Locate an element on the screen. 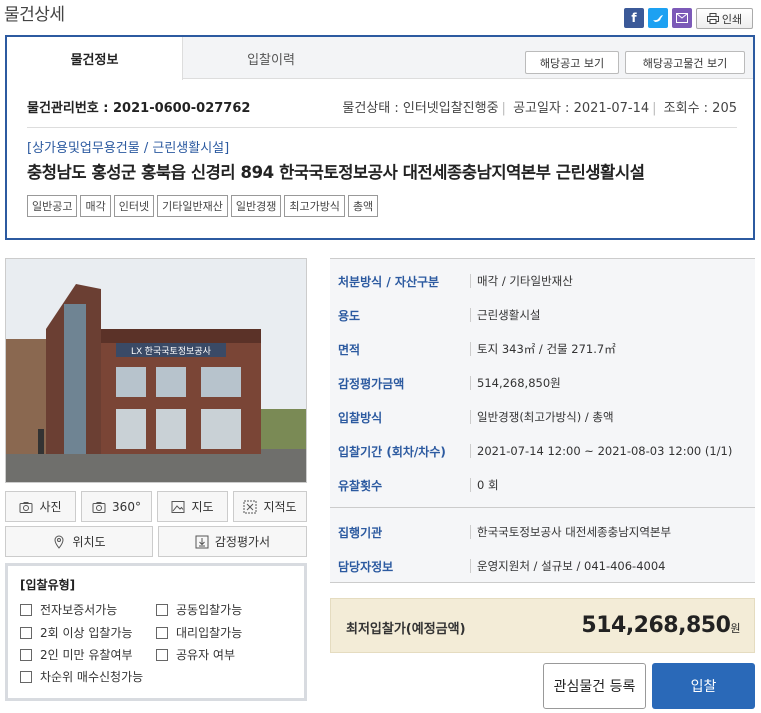 This screenshot has width=761, height=713. detail-row: 입찰방식 일반경쟁(최고가방식) / 총액 is located at coordinates (542, 417).